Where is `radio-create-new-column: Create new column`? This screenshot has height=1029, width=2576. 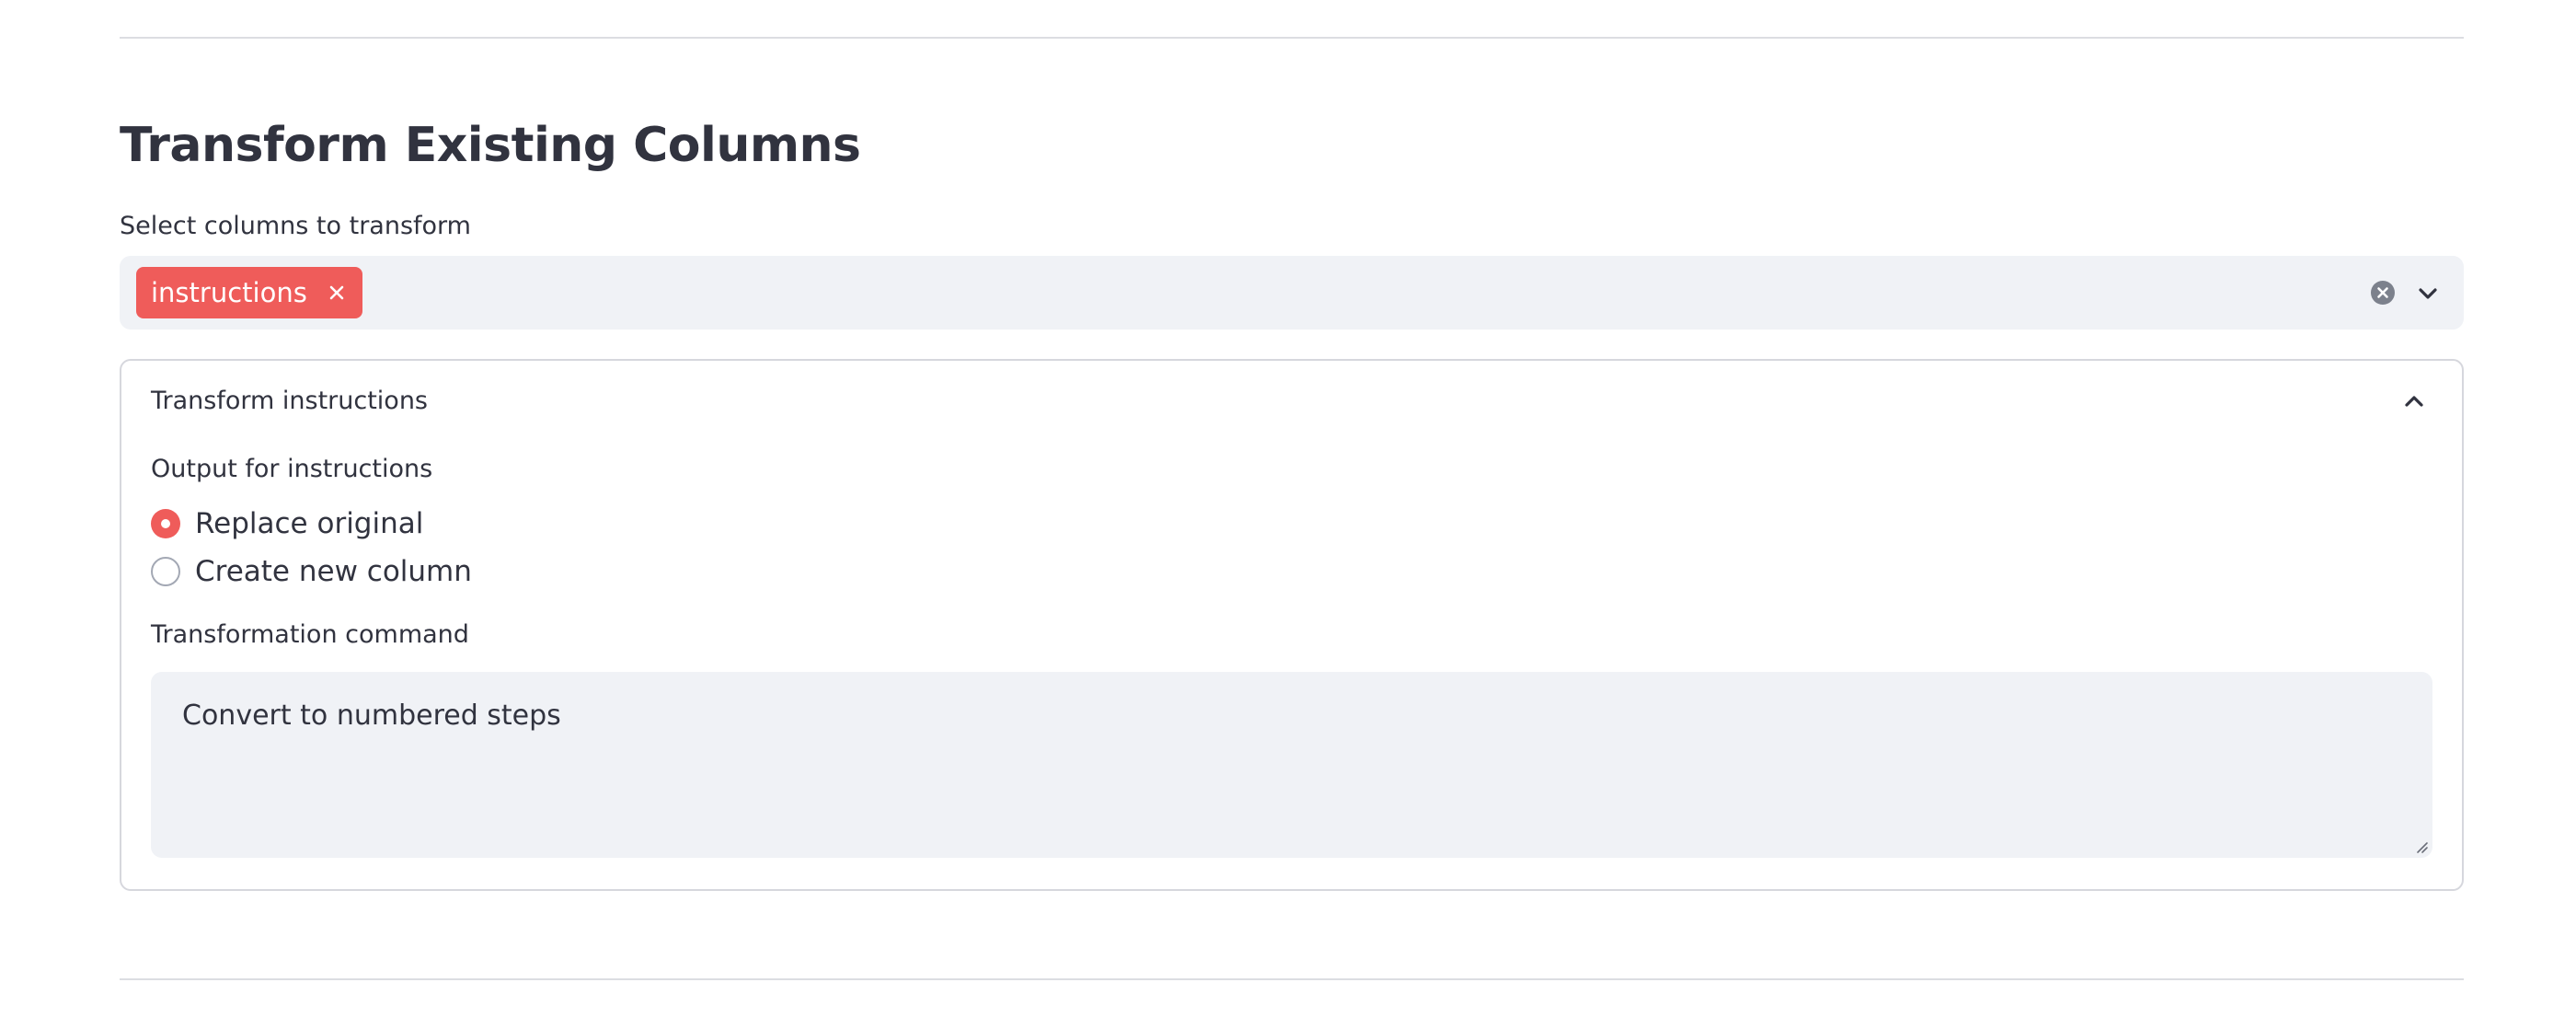
radio-create-new-column: Create new column is located at coordinates (311, 571).